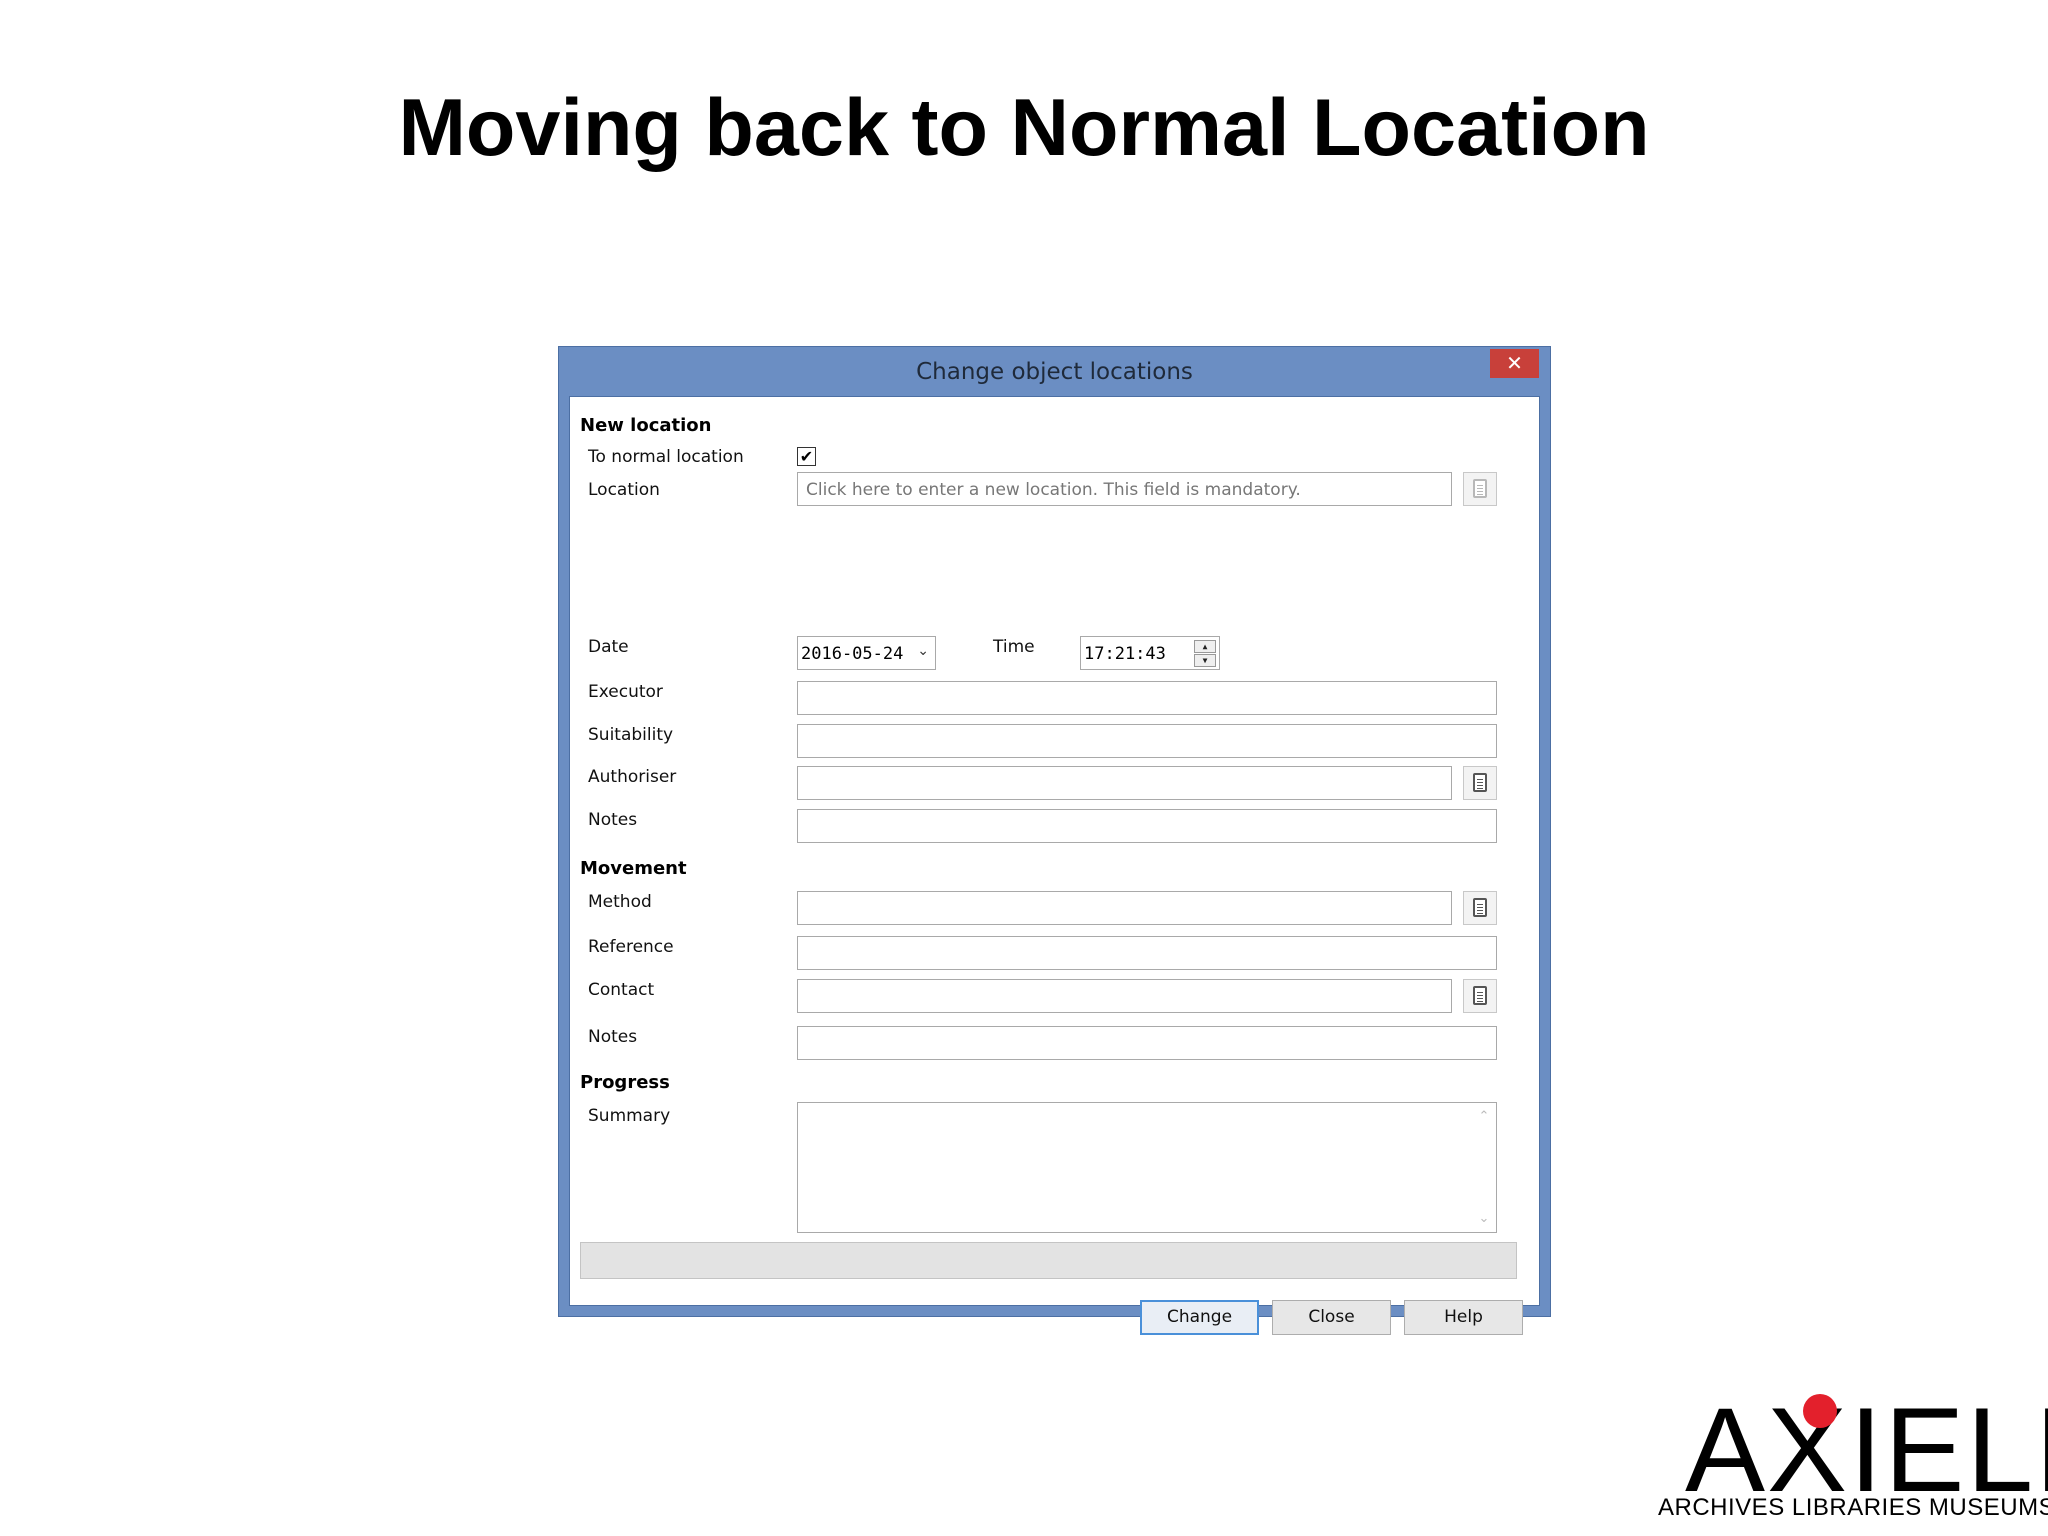  What do you see at coordinates (1484, 1167) in the screenshot?
I see `summary-scrollbar: ⌃ ⌄` at bounding box center [1484, 1167].